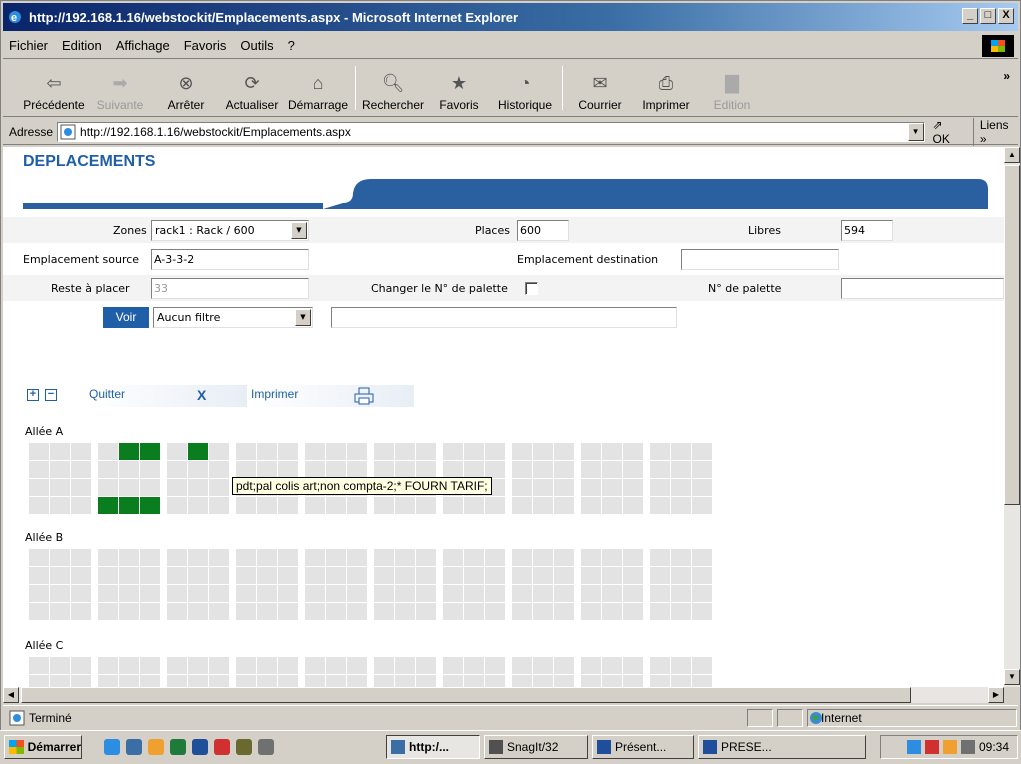 This screenshot has width=1021, height=764. Describe the element at coordinates (1012, 335) in the screenshot. I see `vertical-scroll-thumb` at that location.